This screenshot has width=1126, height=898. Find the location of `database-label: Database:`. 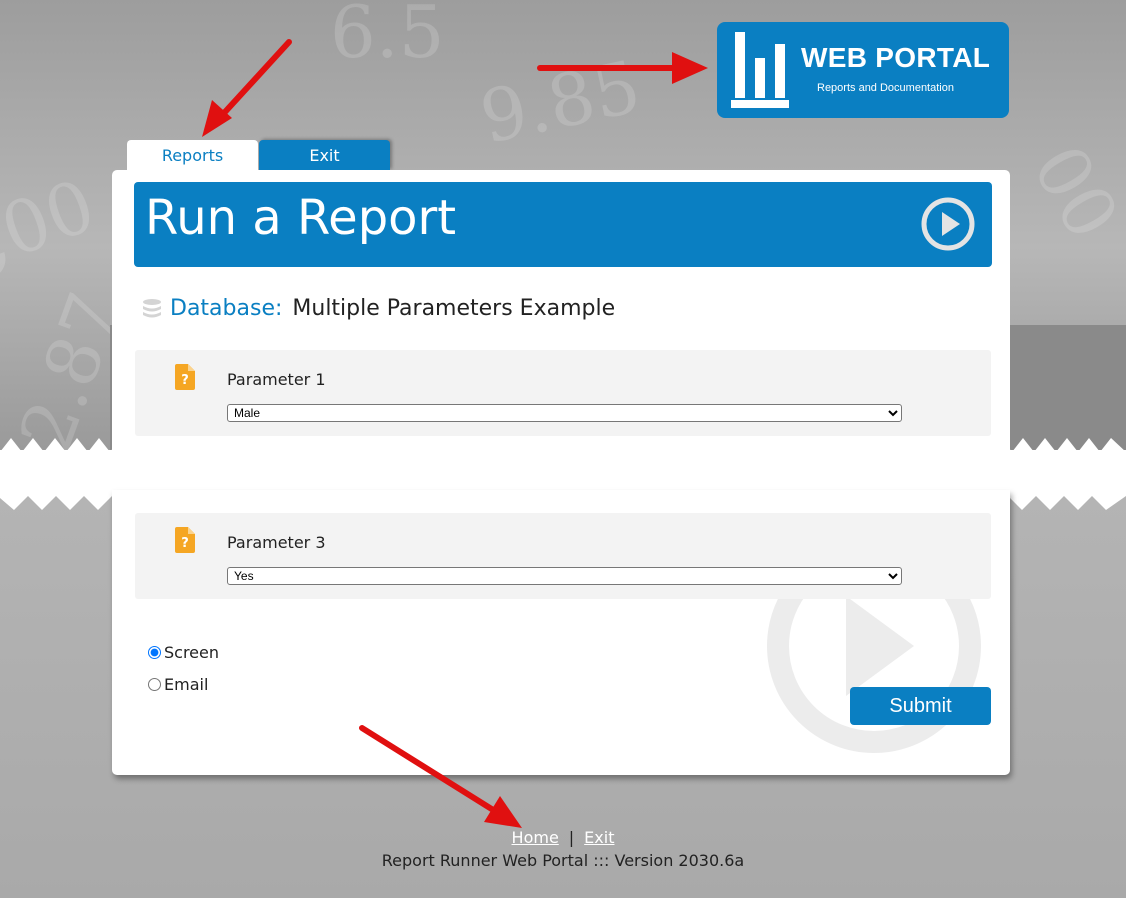

database-label: Database: is located at coordinates (226, 308).